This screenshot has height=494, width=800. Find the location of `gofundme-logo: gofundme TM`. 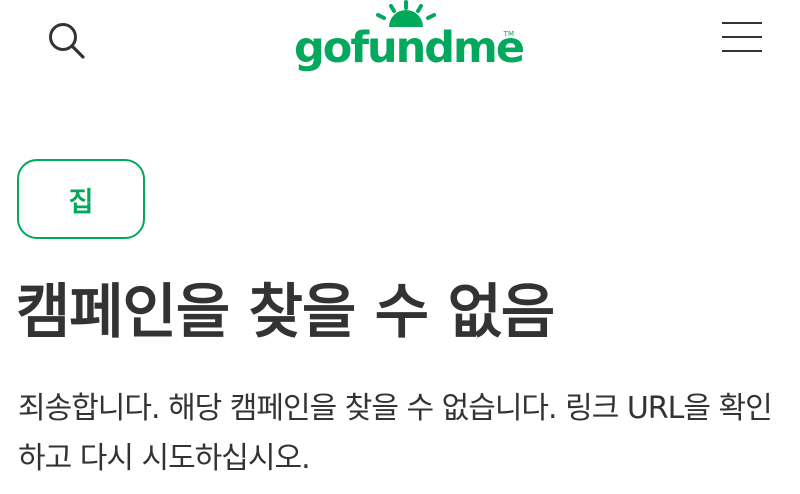

gofundme-logo: gofundme TM is located at coordinates (409, 40).